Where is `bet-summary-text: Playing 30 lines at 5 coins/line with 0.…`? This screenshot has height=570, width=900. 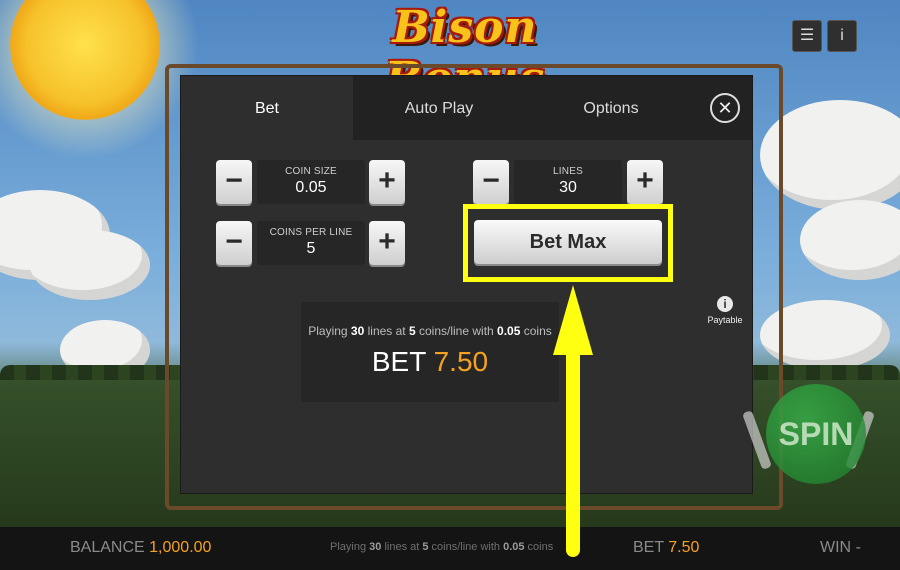
bet-summary-text: Playing 30 lines at 5 coins/line with 0.… is located at coordinates (430, 331).